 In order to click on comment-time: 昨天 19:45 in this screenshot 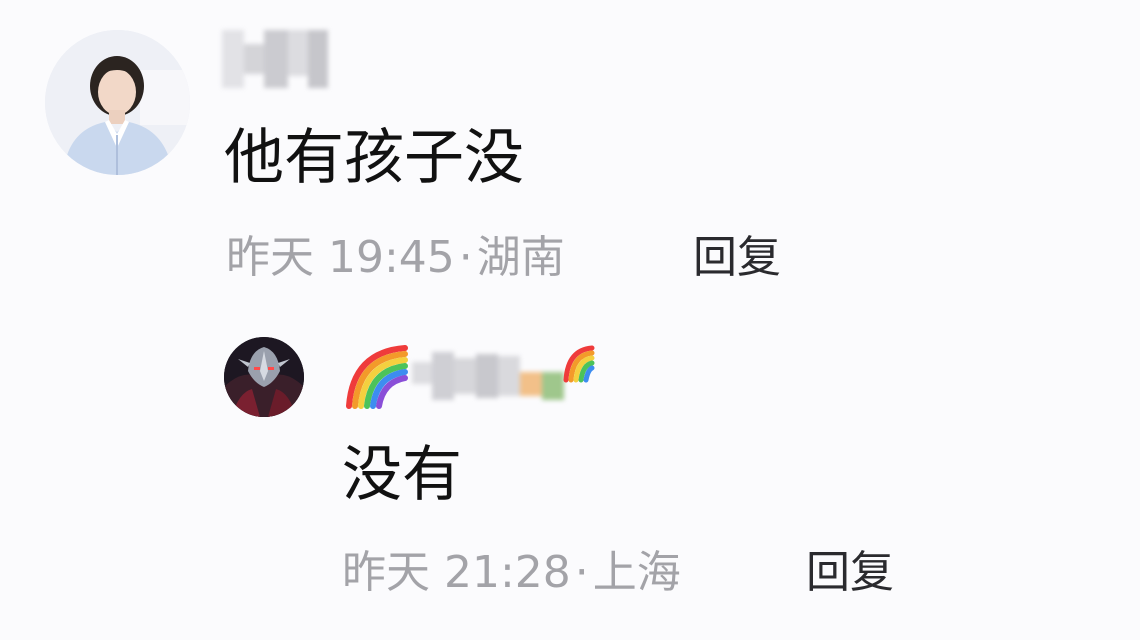, I will do `click(340, 257)`.